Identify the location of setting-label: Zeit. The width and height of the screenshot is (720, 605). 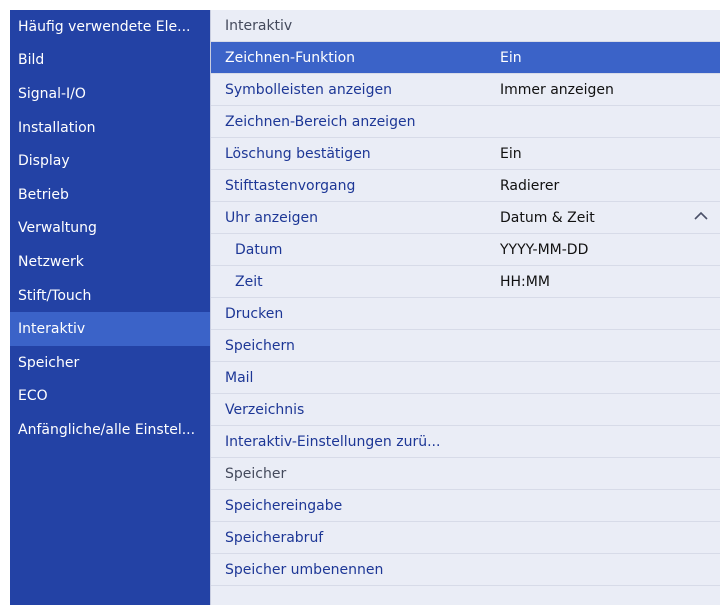
(249, 281).